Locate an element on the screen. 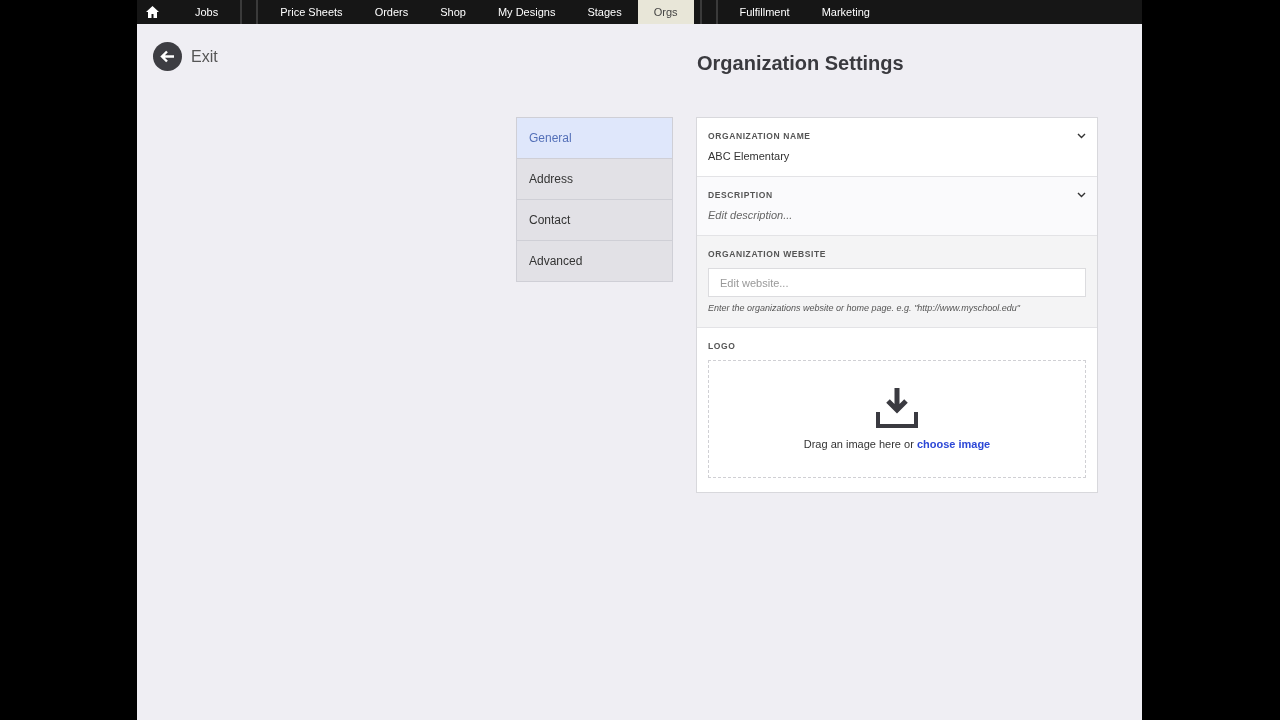 Image resolution: width=1280 pixels, height=720 pixels. sidebar-tab: General is located at coordinates (594, 138).